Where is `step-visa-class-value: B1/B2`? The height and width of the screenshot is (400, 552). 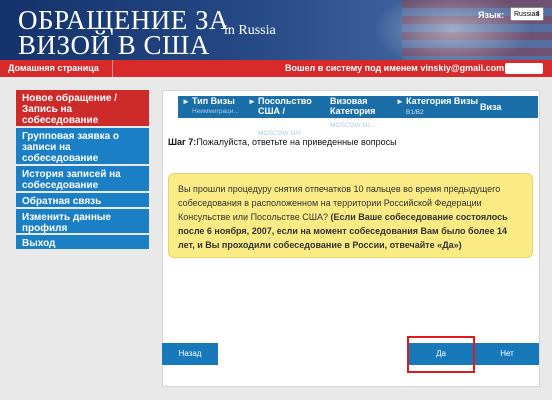
step-visa-class-value: B1/B2 is located at coordinates (415, 112).